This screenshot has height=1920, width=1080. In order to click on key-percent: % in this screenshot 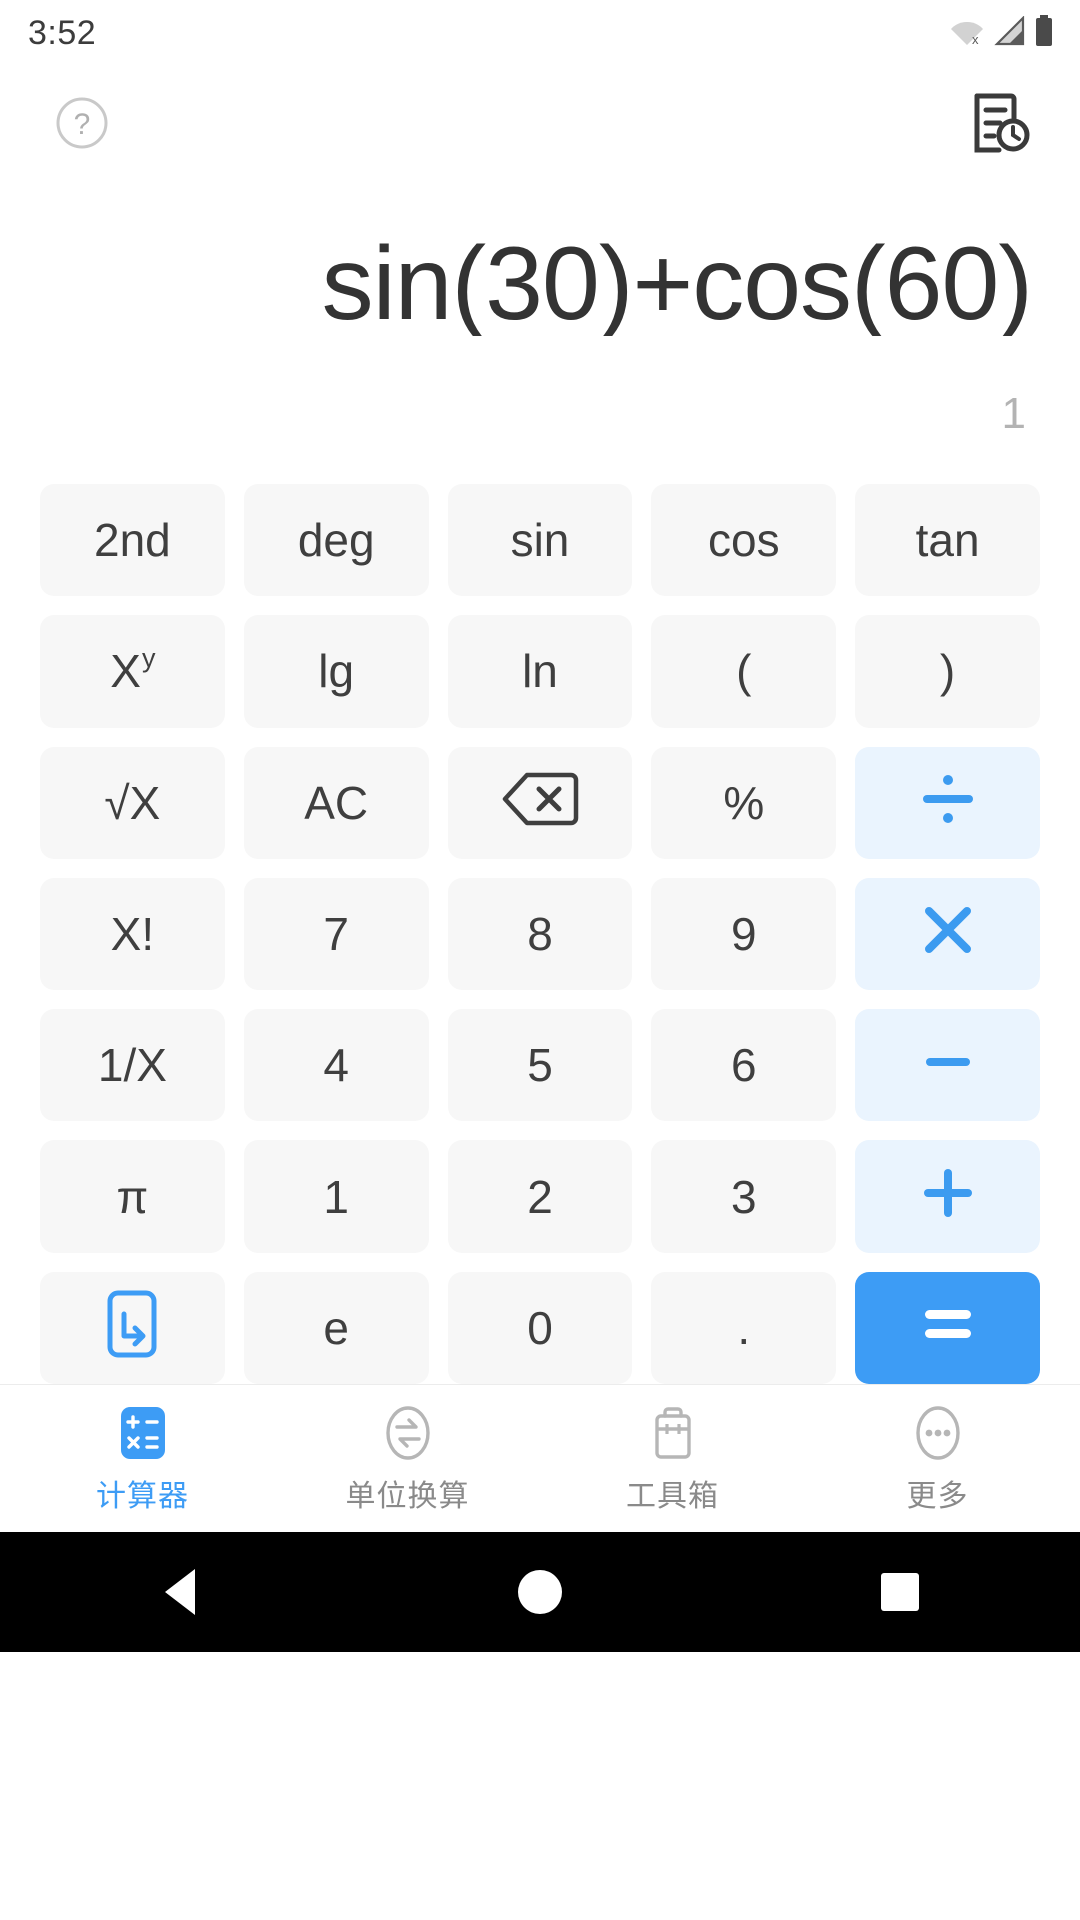, I will do `click(744, 802)`.